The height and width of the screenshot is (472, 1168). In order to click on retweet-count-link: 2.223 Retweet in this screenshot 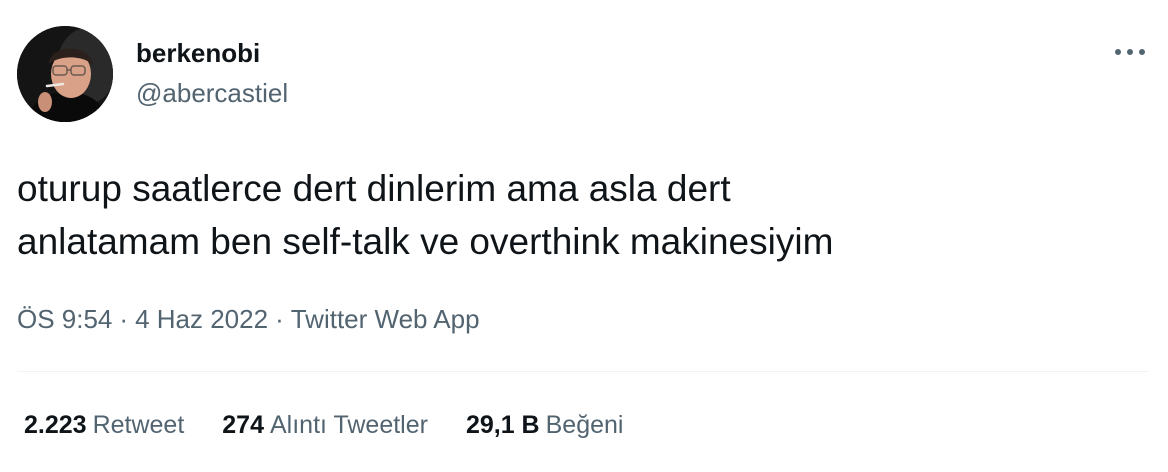, I will do `click(104, 425)`.